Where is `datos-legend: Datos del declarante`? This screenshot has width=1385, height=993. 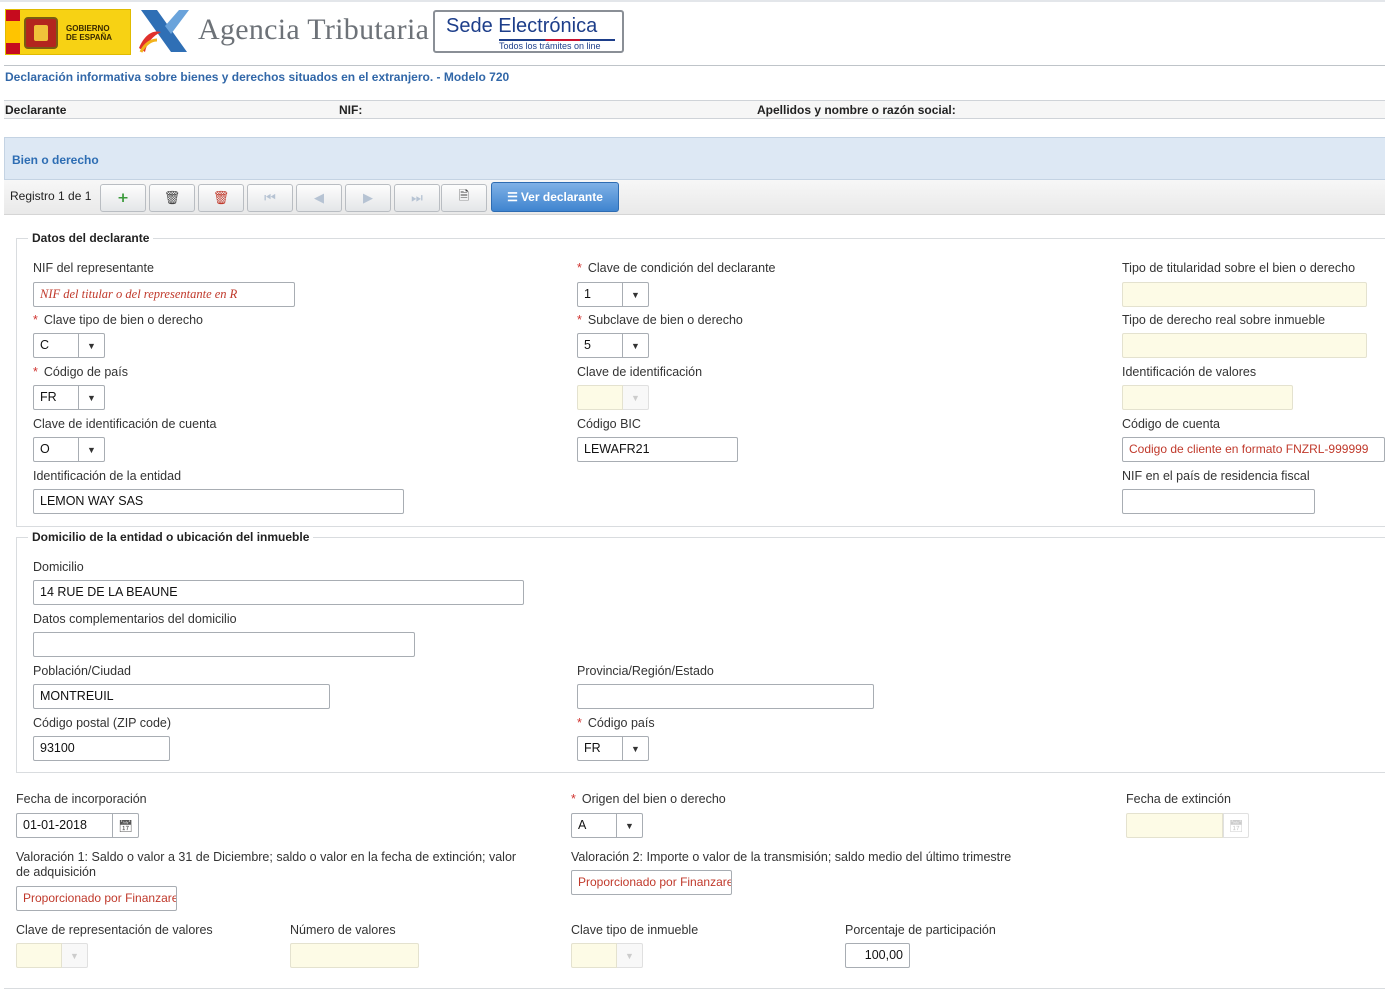 datos-legend: Datos del declarante is located at coordinates (91, 238).